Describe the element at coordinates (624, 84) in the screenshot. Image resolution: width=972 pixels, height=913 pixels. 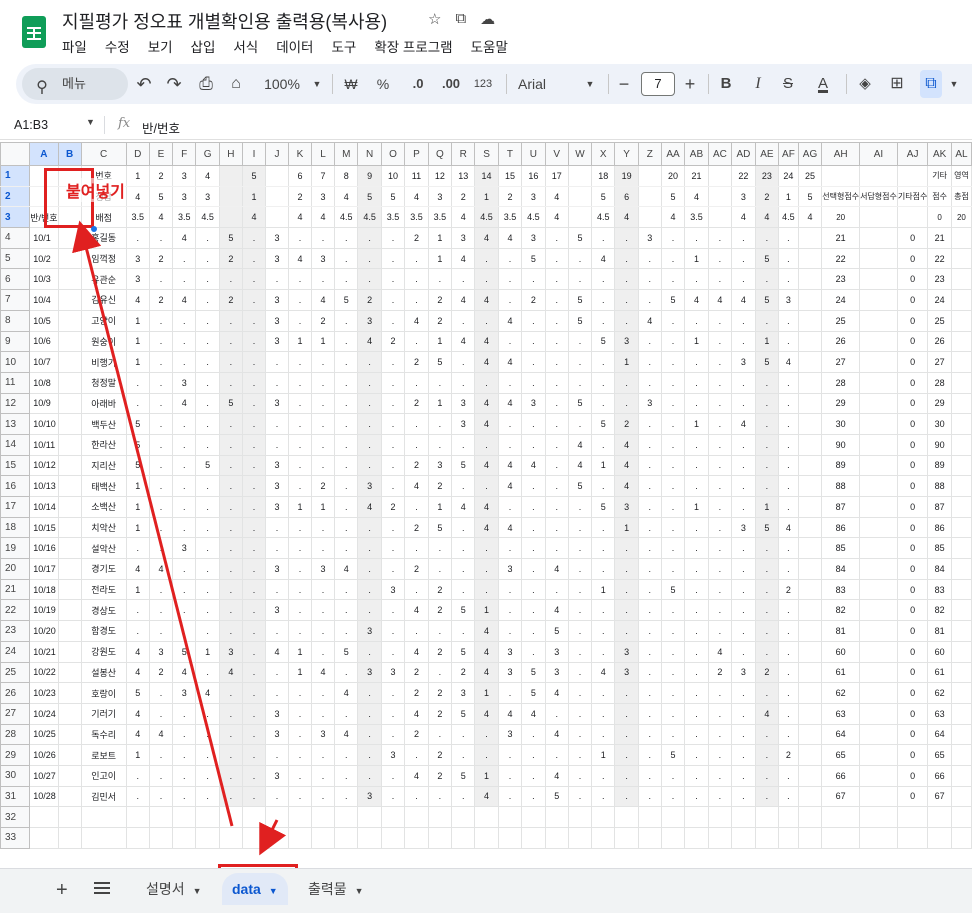
I see `decrease-font-size-button: −` at that location.